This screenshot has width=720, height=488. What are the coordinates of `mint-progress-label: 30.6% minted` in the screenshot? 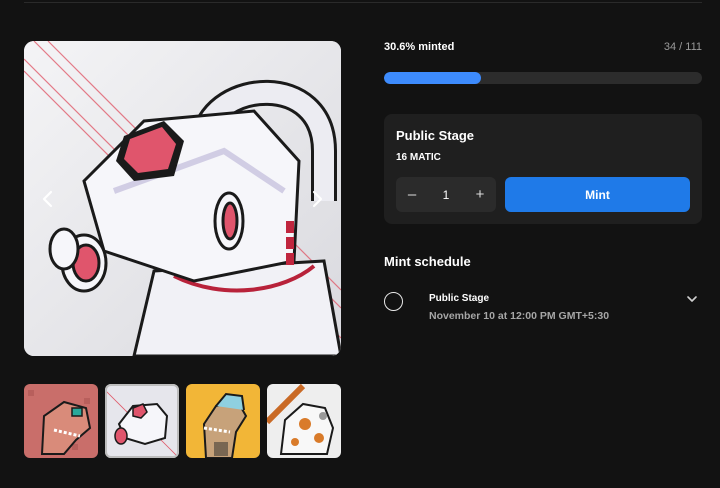 It's located at (419, 47).